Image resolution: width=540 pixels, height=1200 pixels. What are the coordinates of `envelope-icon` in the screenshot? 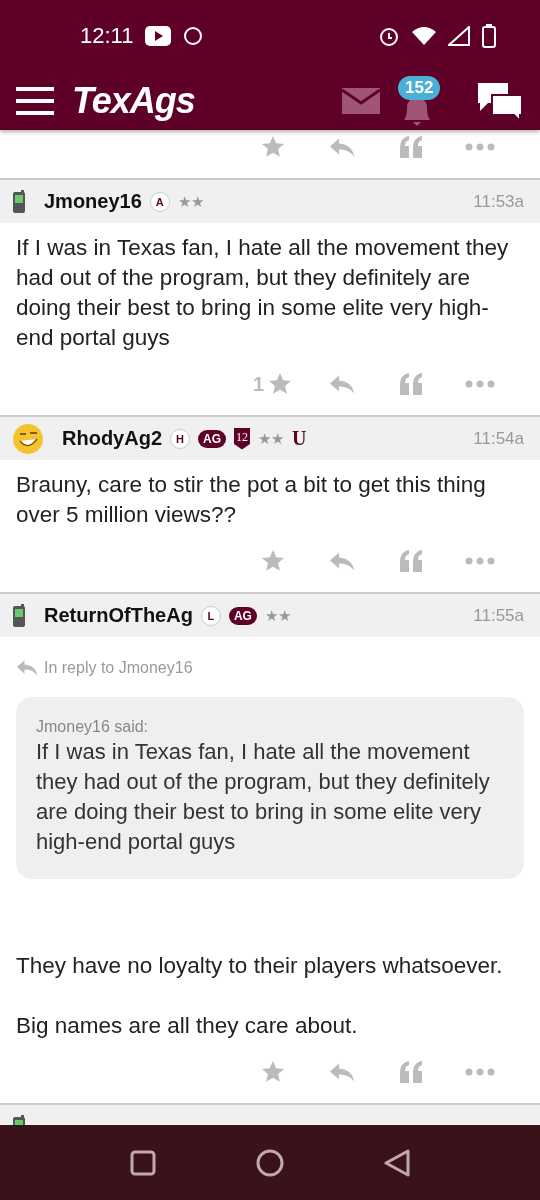 It's located at (361, 101).